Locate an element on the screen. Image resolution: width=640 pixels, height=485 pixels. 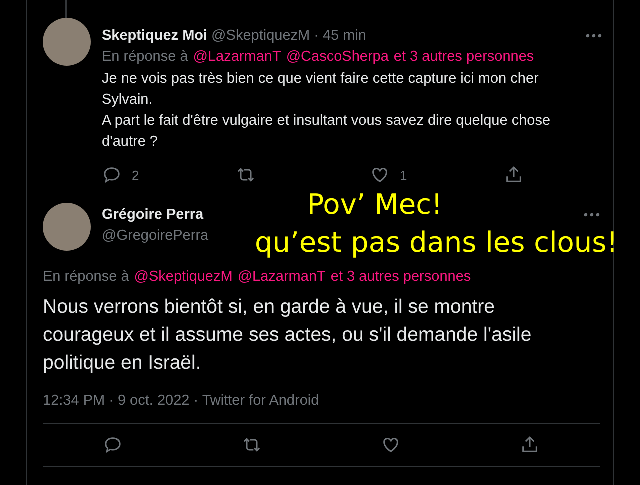
mention-link: @SkeptiquezM is located at coordinates (183, 277).